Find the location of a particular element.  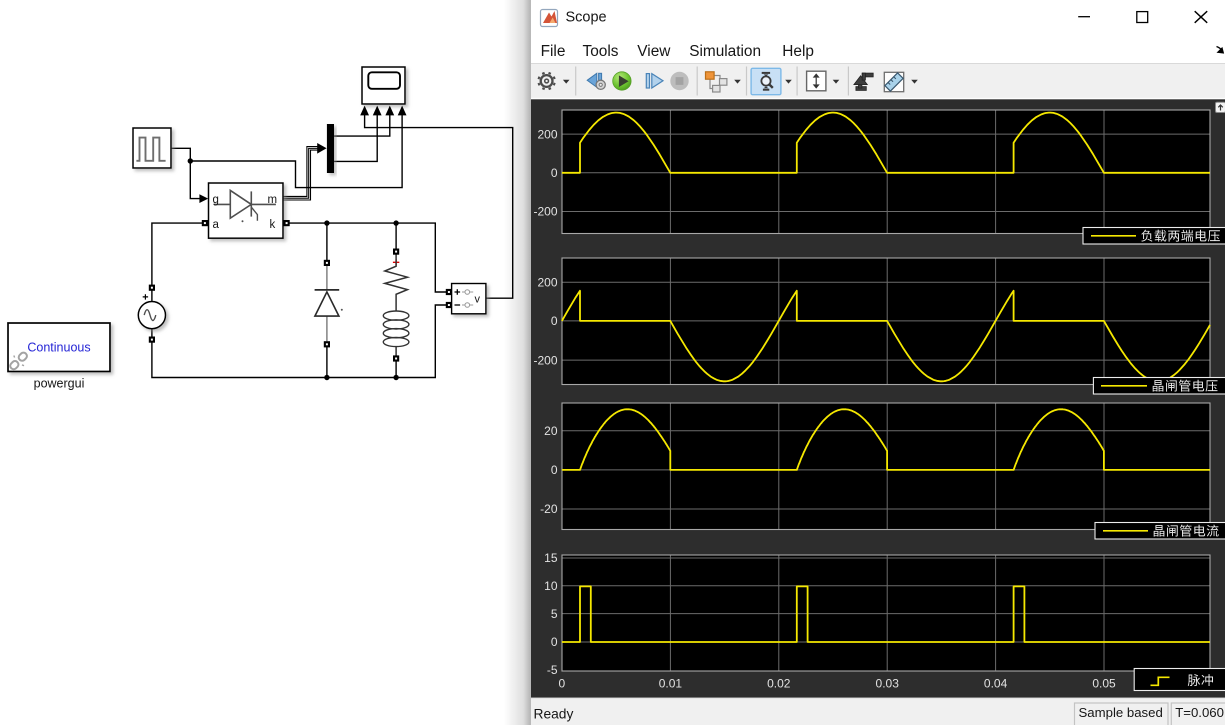

svg-text: g is located at coordinates (216, 200).